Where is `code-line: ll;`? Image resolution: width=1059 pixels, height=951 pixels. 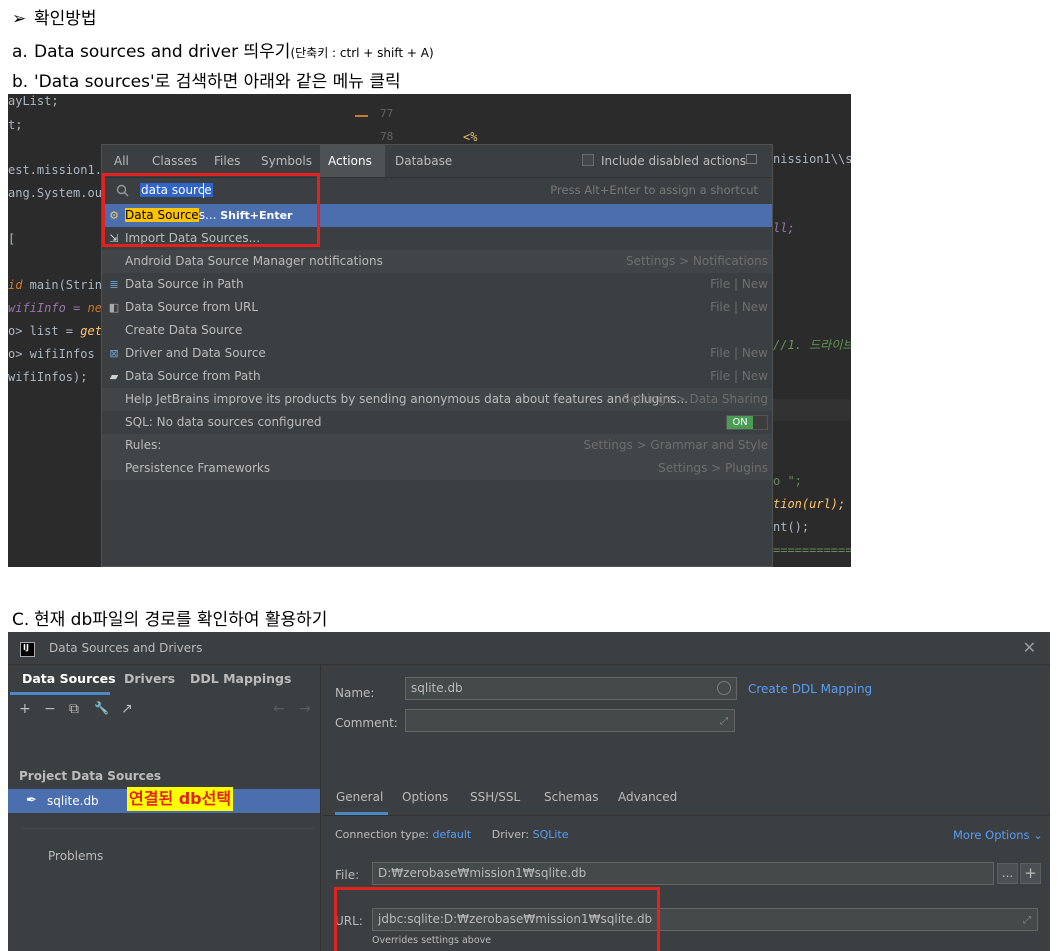
code-line: ll; is located at coordinates (784, 228).